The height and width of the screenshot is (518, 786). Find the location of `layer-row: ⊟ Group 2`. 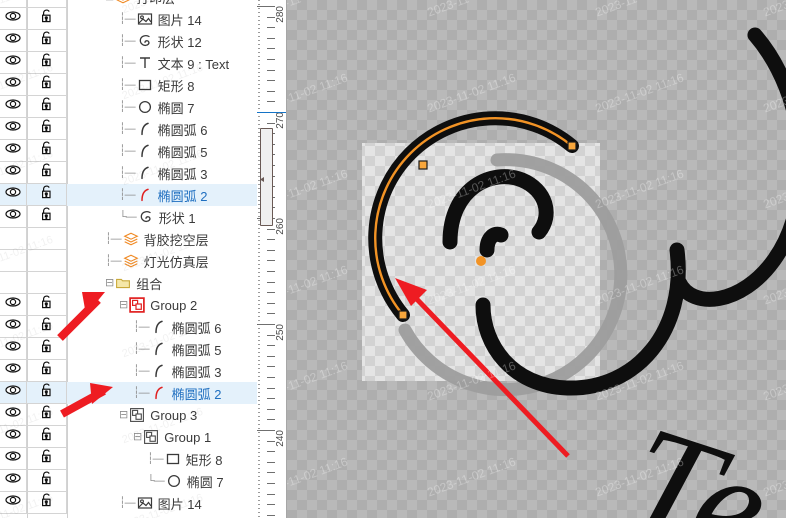

layer-row: ⊟ Group 2 is located at coordinates (128, 305).